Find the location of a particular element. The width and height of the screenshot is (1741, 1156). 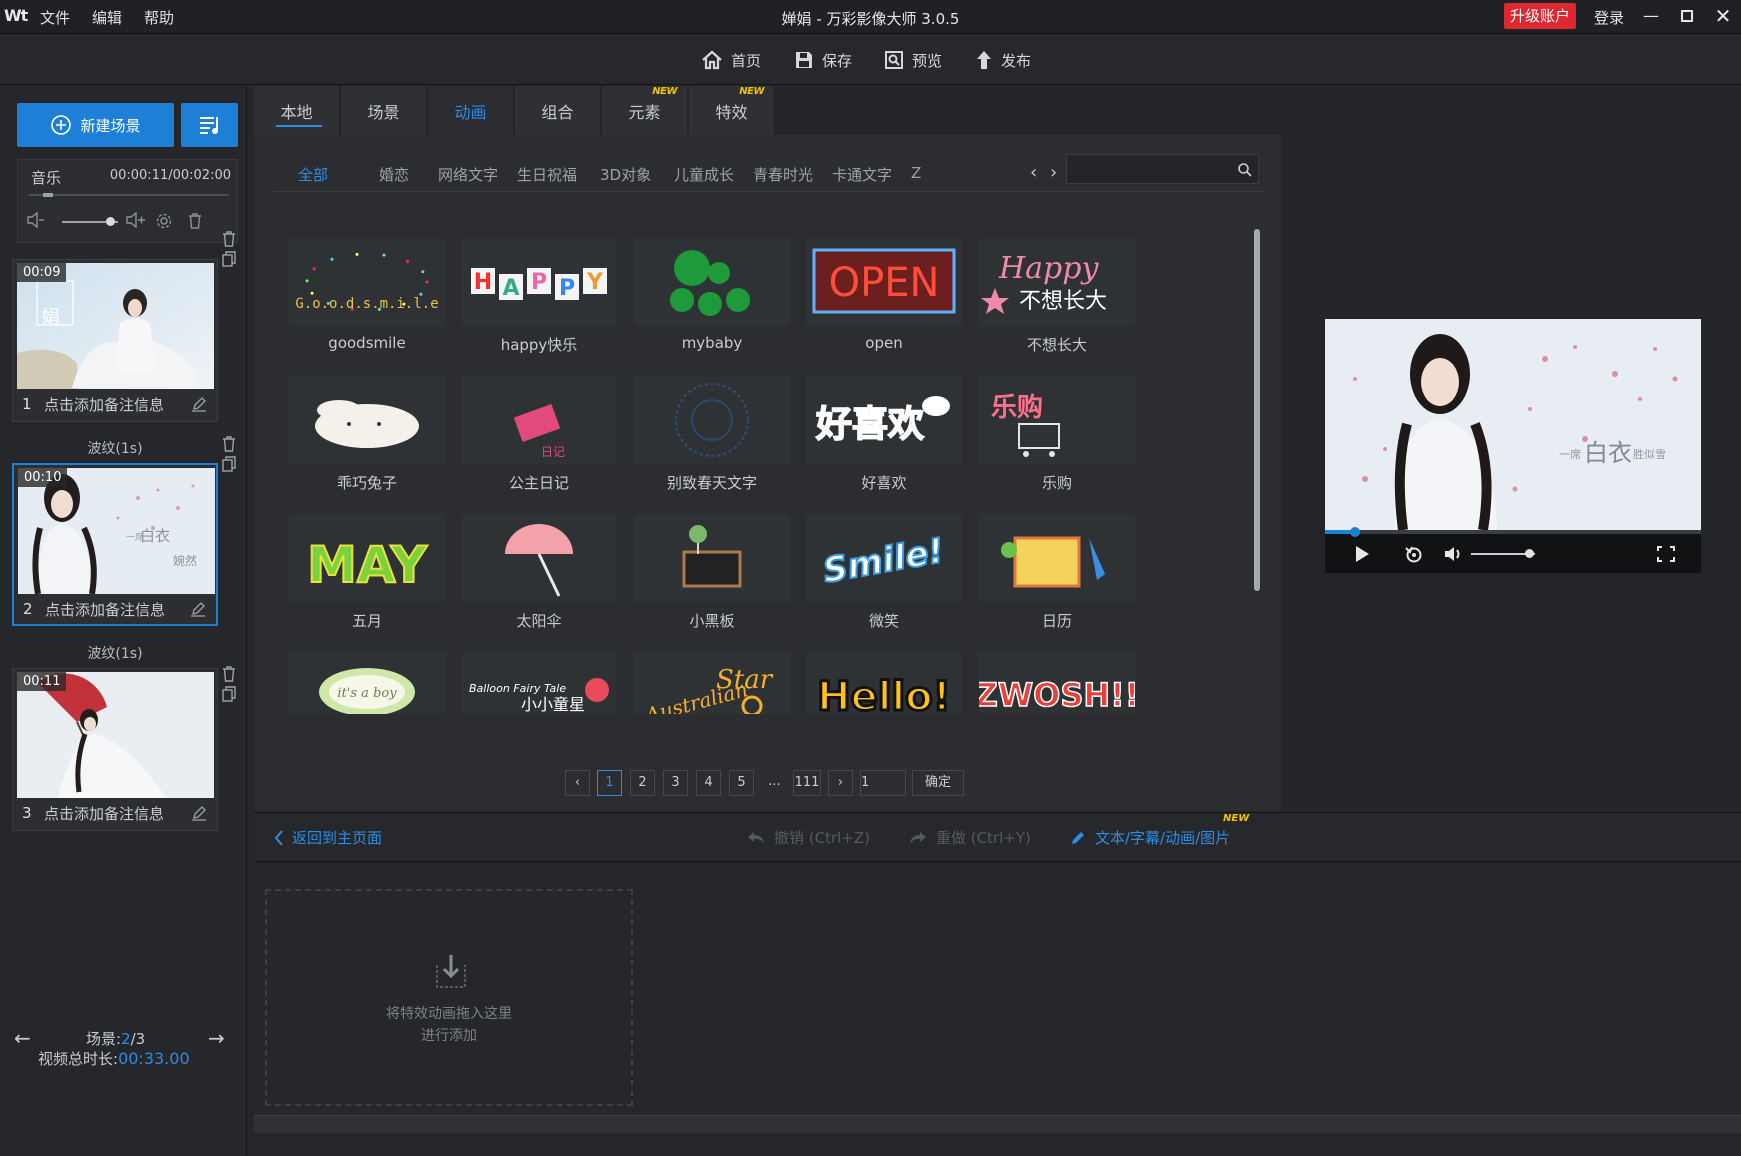

scene-card-1: 娟 00:09 1 点击添加备注信息 is located at coordinates (115, 340).